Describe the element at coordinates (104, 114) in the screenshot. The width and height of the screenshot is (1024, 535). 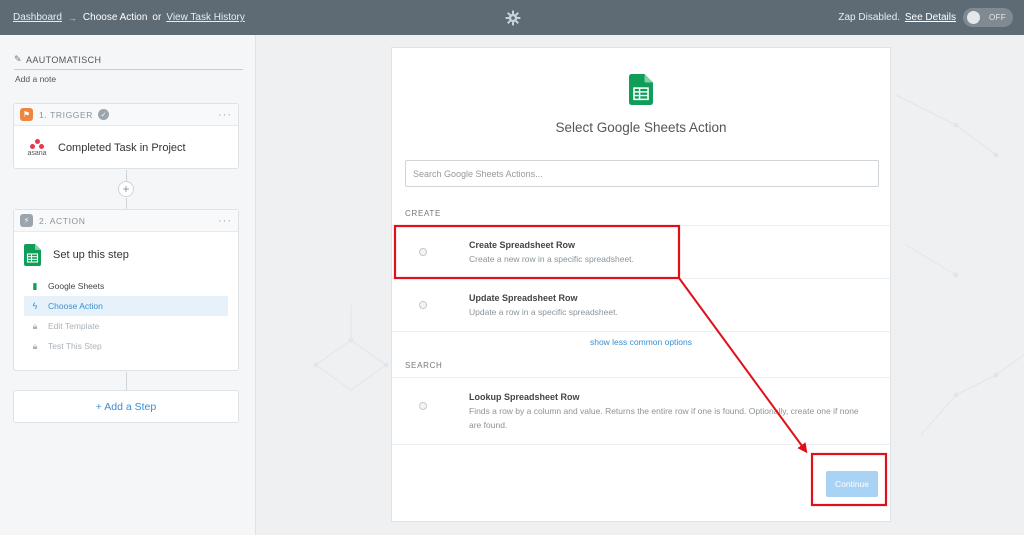
I see `check-icon: ✓` at that location.